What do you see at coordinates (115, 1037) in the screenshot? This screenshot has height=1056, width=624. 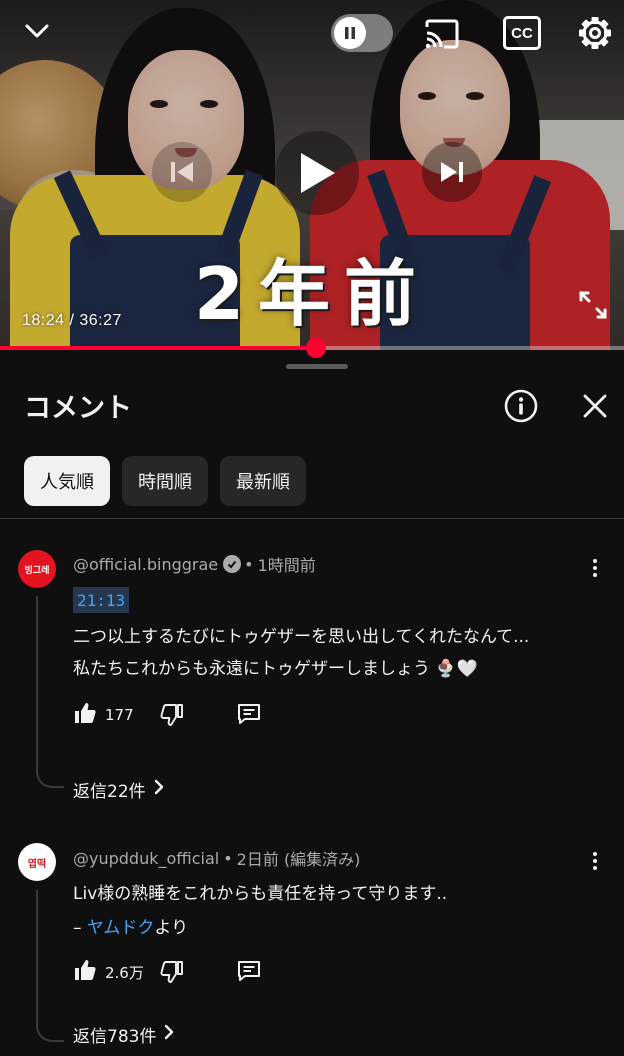 I see `replies-label: 返信783件` at bounding box center [115, 1037].